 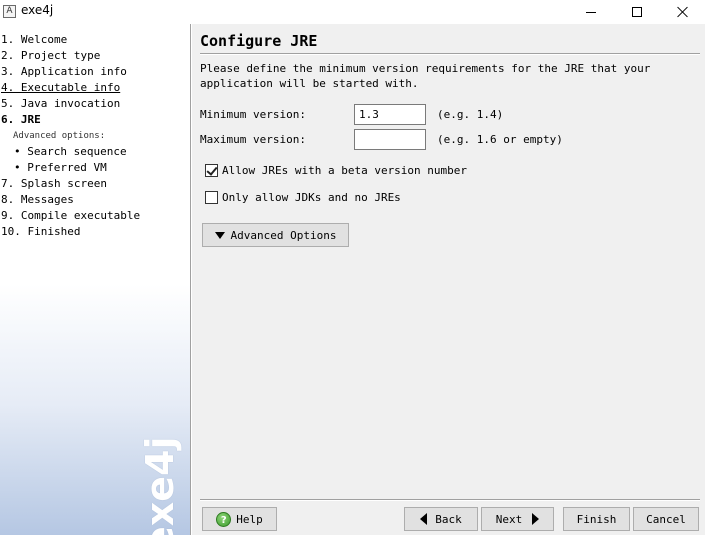 I want to click on exe4j-logo-watermark: exe4j, so click(x=161, y=485).